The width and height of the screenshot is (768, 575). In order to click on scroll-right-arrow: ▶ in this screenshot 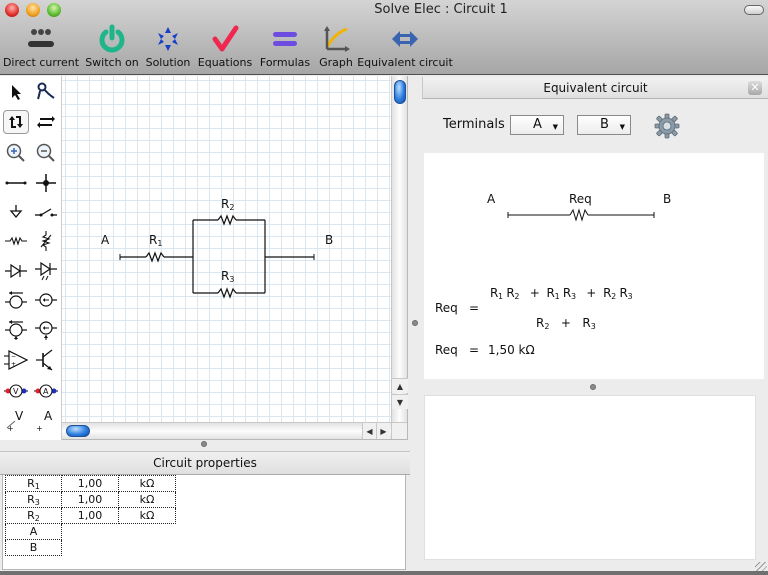, I will do `click(383, 431)`.